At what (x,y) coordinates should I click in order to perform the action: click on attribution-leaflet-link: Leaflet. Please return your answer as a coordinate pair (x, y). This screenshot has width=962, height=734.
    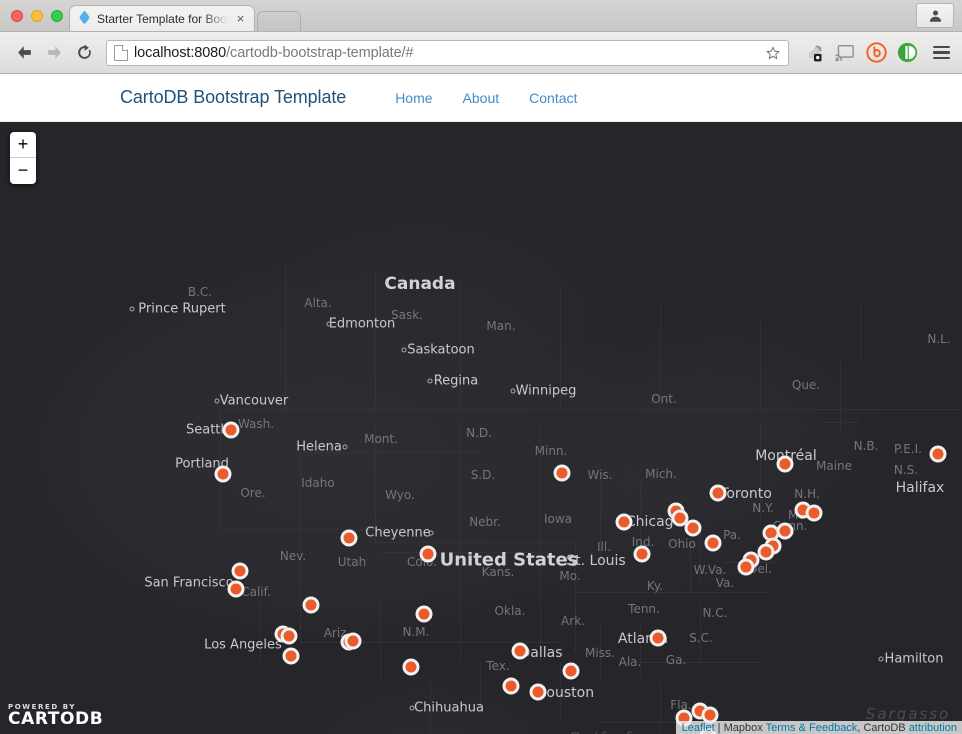
    Looking at the image, I should click on (698, 728).